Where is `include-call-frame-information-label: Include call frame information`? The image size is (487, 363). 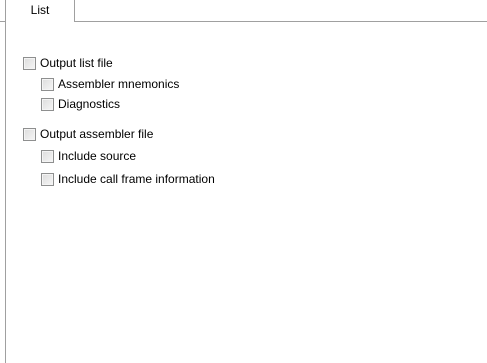 include-call-frame-information-label: Include call frame information is located at coordinates (136, 179).